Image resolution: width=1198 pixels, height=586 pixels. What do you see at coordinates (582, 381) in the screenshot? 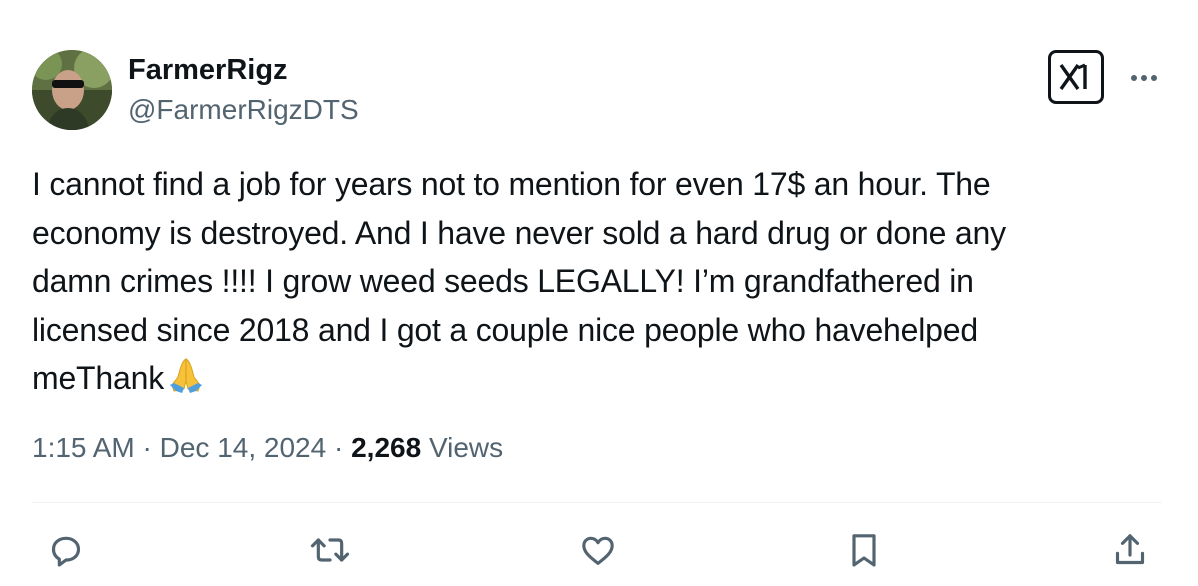
I see `tweet-text-last-line: meThank` at bounding box center [582, 381].